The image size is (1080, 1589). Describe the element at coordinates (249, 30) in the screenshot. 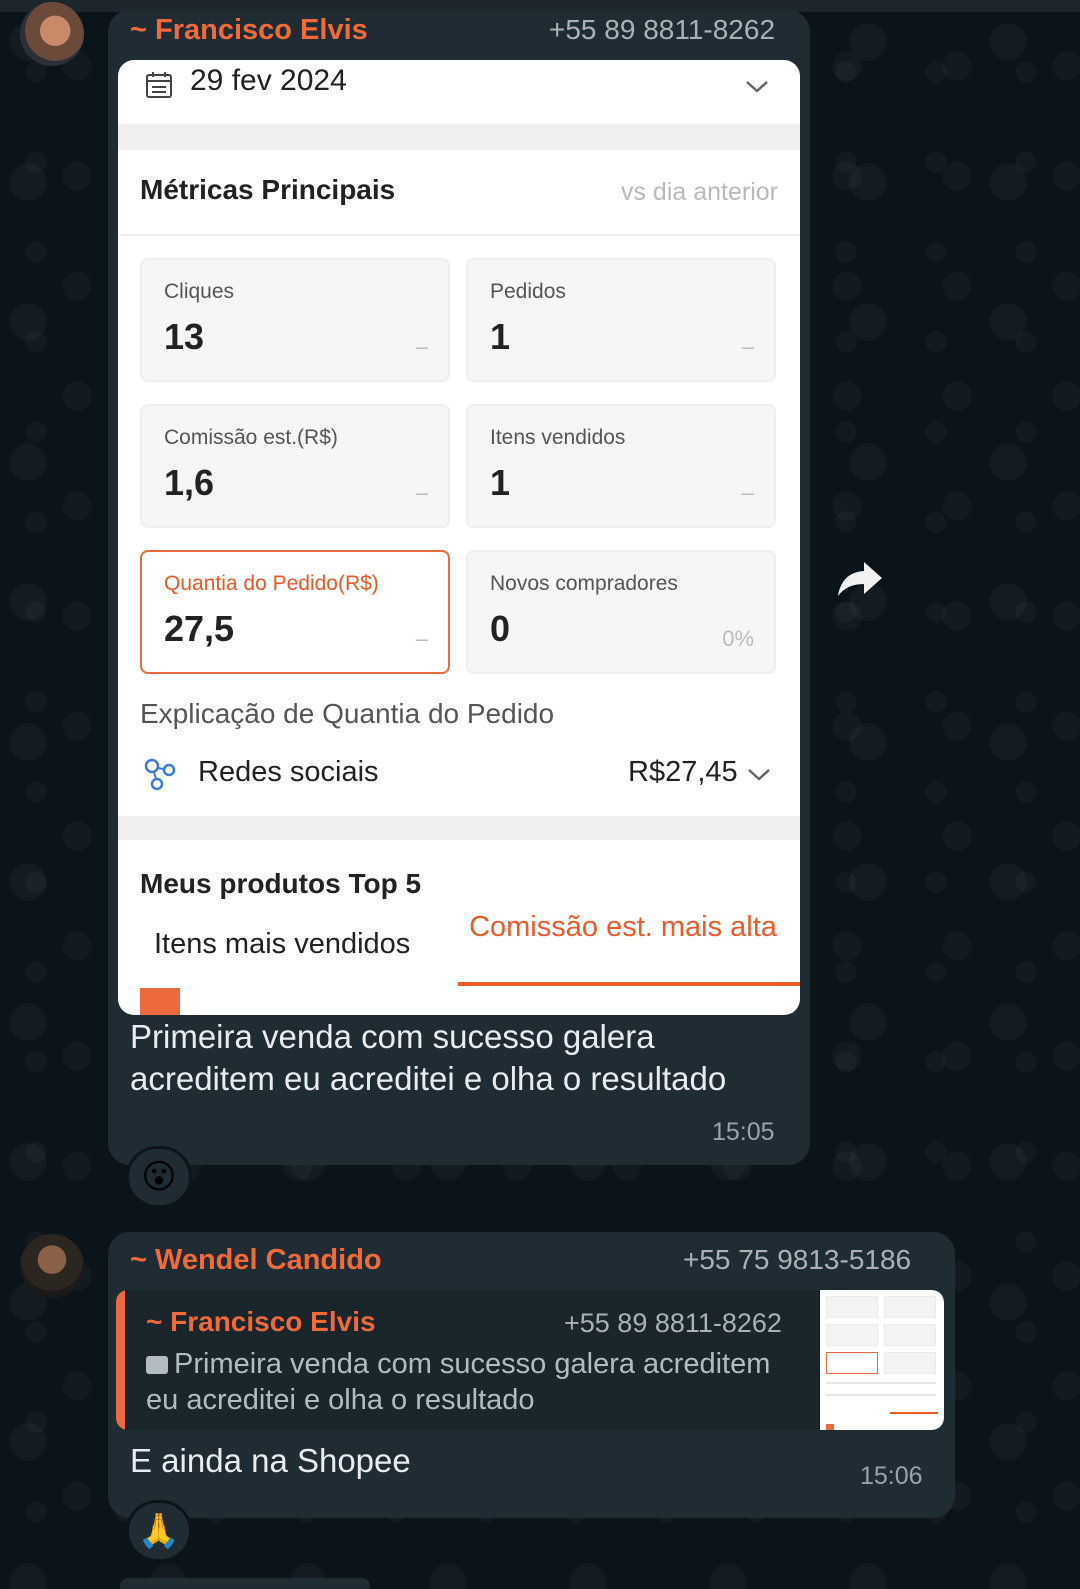

I see `sender-name: ~ Francisco Elvis` at that location.